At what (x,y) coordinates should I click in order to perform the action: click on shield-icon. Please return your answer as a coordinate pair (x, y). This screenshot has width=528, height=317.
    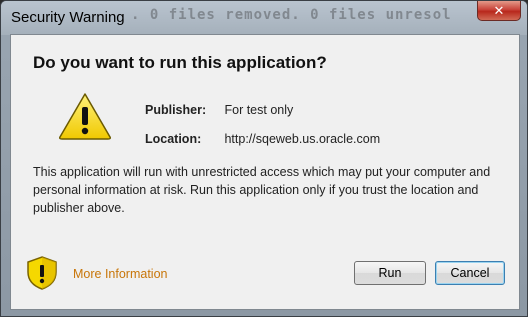
    Looking at the image, I should click on (42, 273).